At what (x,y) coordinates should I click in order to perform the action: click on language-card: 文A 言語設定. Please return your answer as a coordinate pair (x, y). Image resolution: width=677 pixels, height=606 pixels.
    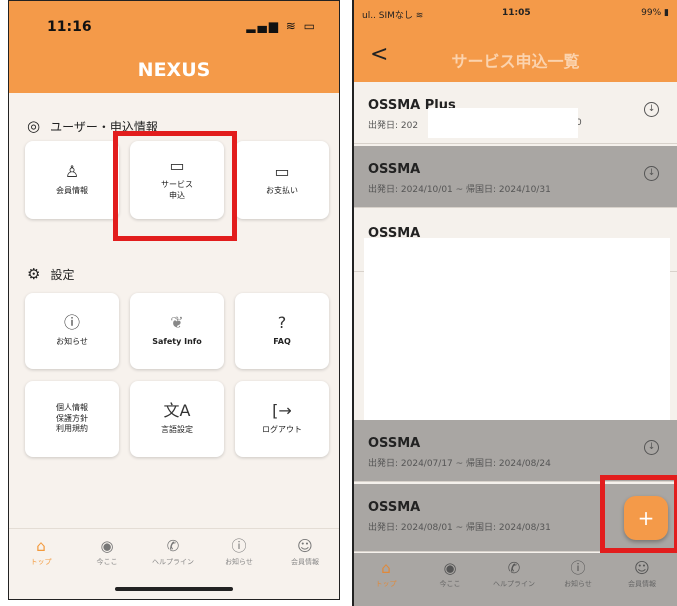
    Looking at the image, I should click on (177, 419).